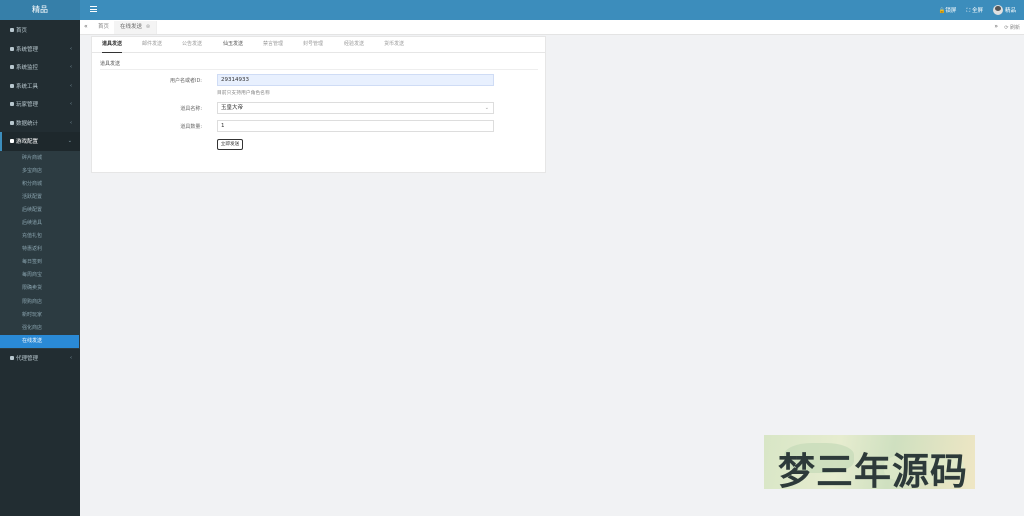  Describe the element at coordinates (873, 469) in the screenshot. I see `watermark-text: 梦三年源码` at that location.